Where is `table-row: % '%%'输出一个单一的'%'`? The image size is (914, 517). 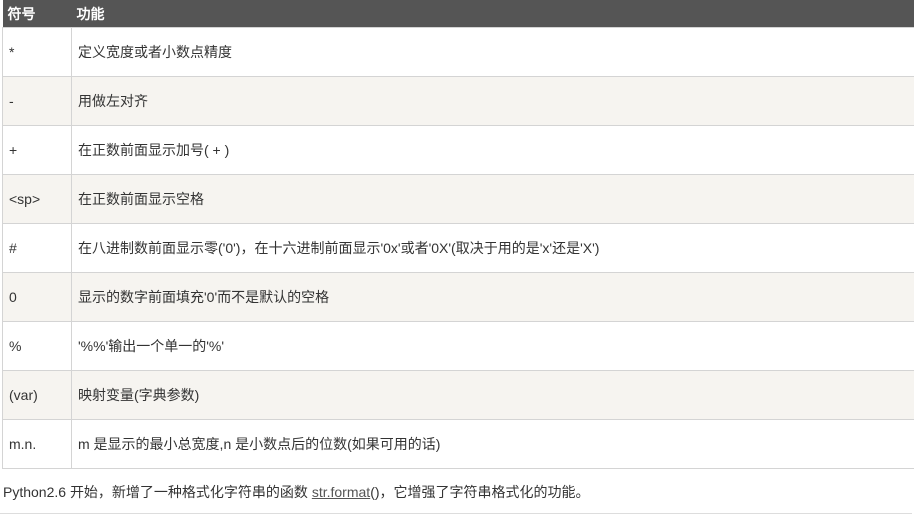 table-row: % '%%'输出一个单一的'%' is located at coordinates (458, 346).